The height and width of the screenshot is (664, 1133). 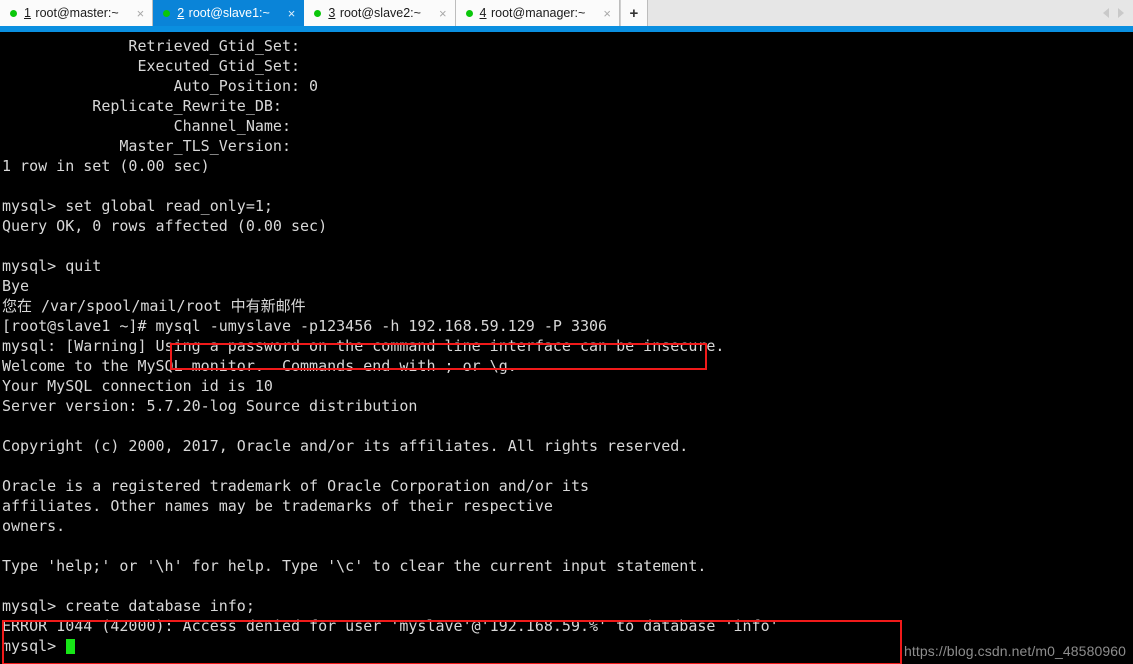 What do you see at coordinates (633, 13) in the screenshot?
I see `new-tab-button: +` at bounding box center [633, 13].